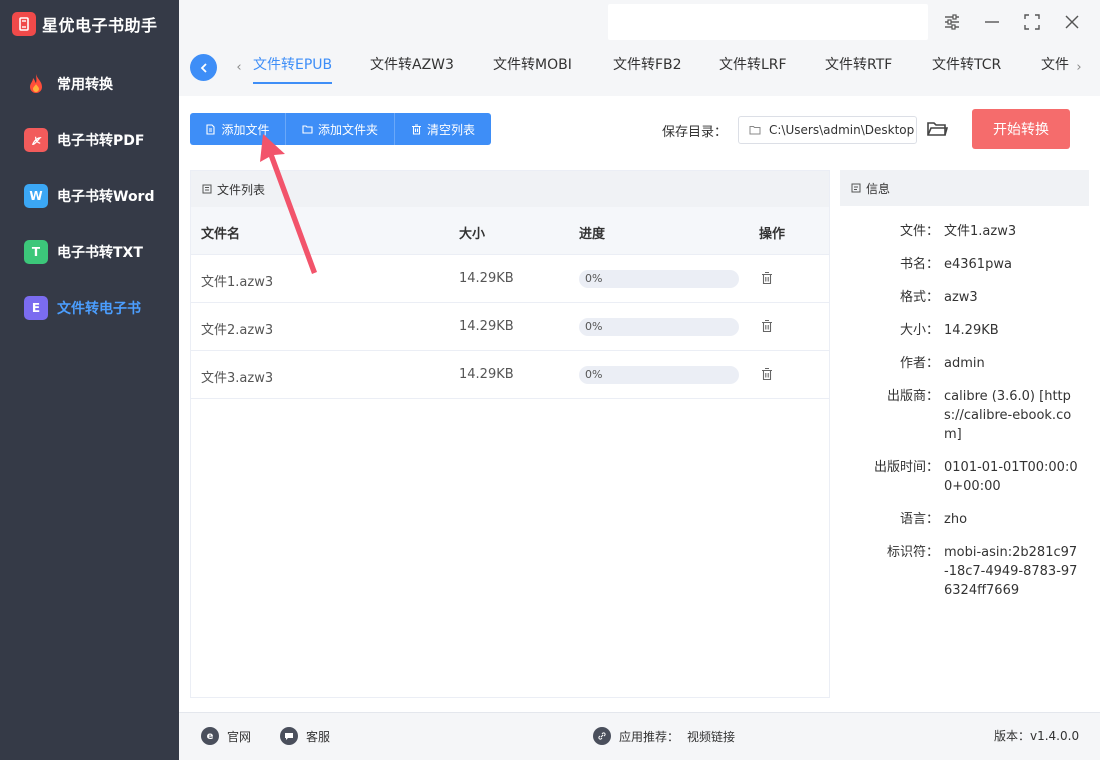  Describe the element at coordinates (1055, 70) in the screenshot. I see `tab-more: 文件` at that location.